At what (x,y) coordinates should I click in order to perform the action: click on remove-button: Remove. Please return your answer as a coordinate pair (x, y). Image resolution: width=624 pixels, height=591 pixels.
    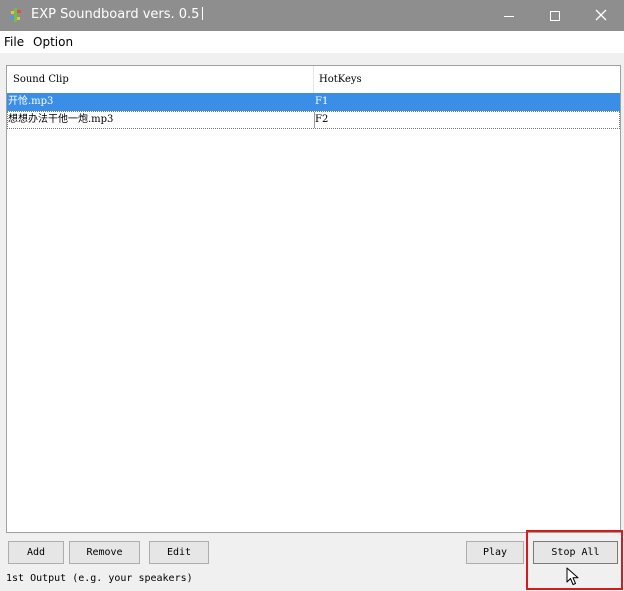
    Looking at the image, I should click on (104, 552).